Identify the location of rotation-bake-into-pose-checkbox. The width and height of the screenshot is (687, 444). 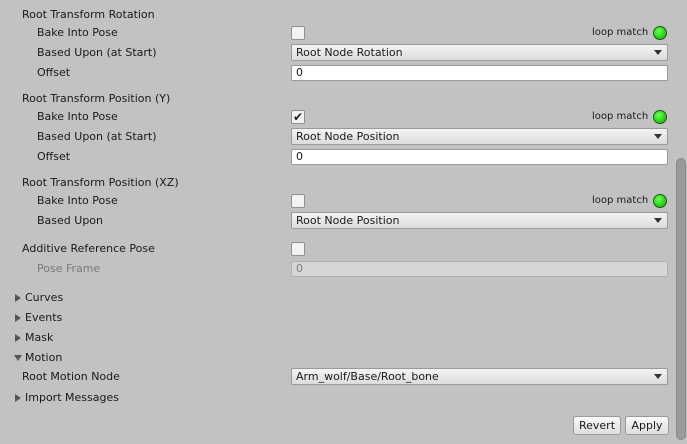
(298, 33).